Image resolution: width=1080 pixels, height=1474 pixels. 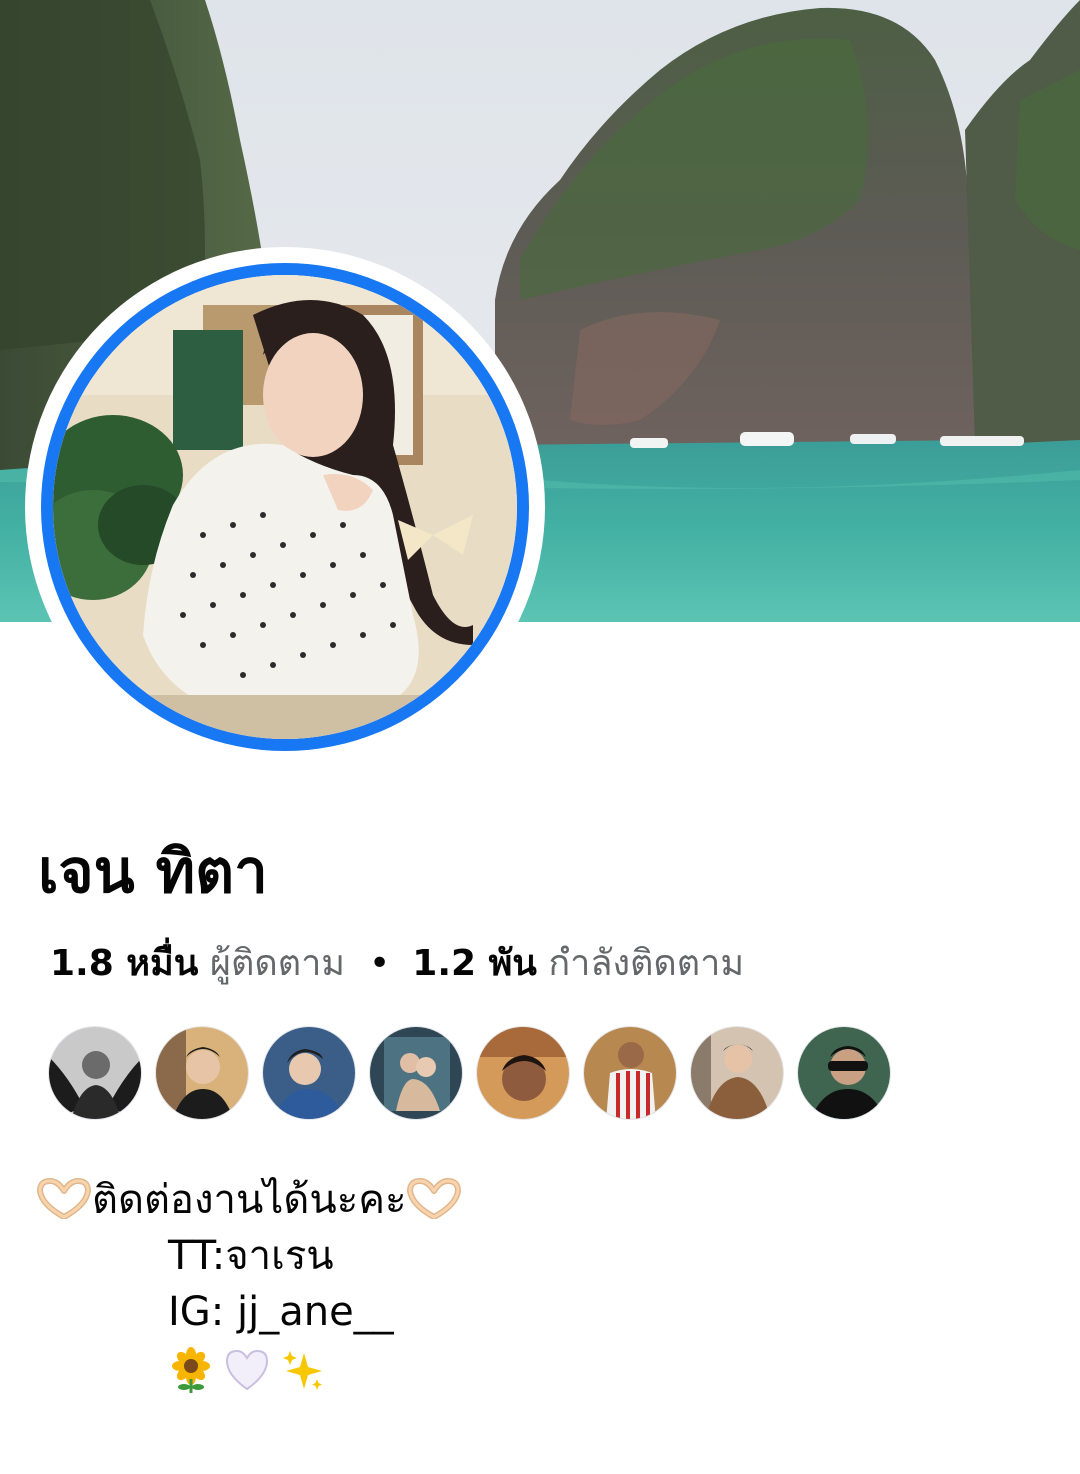 I want to click on story-ring, so click(x=285, y=507).